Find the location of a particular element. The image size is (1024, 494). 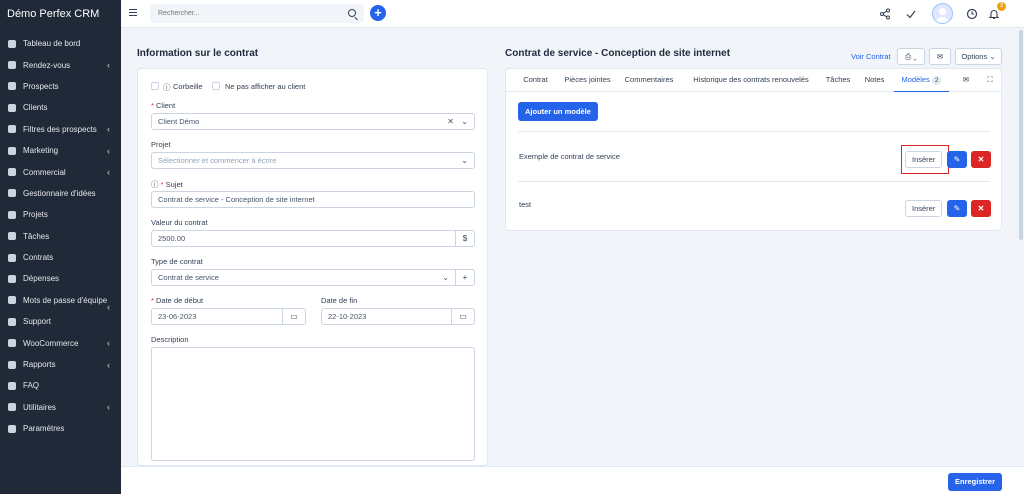

save-button: Enregistrer is located at coordinates (975, 482).